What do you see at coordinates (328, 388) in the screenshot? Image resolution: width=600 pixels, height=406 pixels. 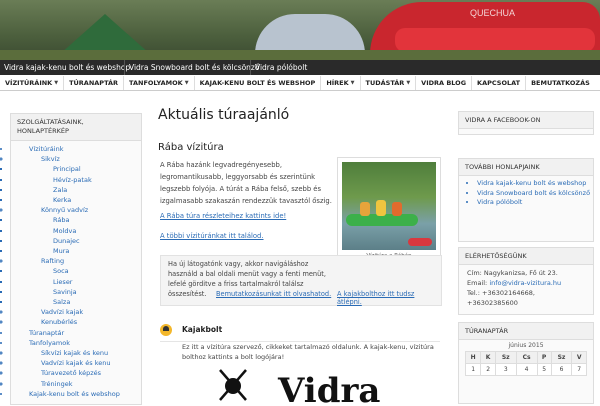 I see `logo-text: Vidra` at bounding box center [328, 388].